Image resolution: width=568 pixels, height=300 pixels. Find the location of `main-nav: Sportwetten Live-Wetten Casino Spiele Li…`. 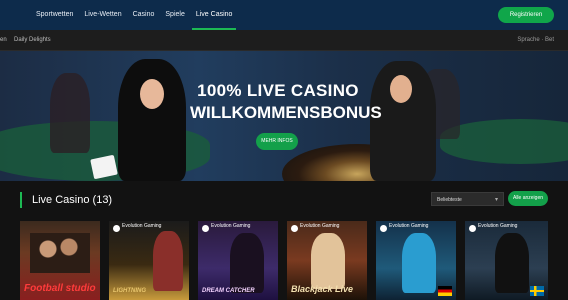

main-nav: Sportwetten Live-Wetten Casino Spiele Li… is located at coordinates (136, 15).